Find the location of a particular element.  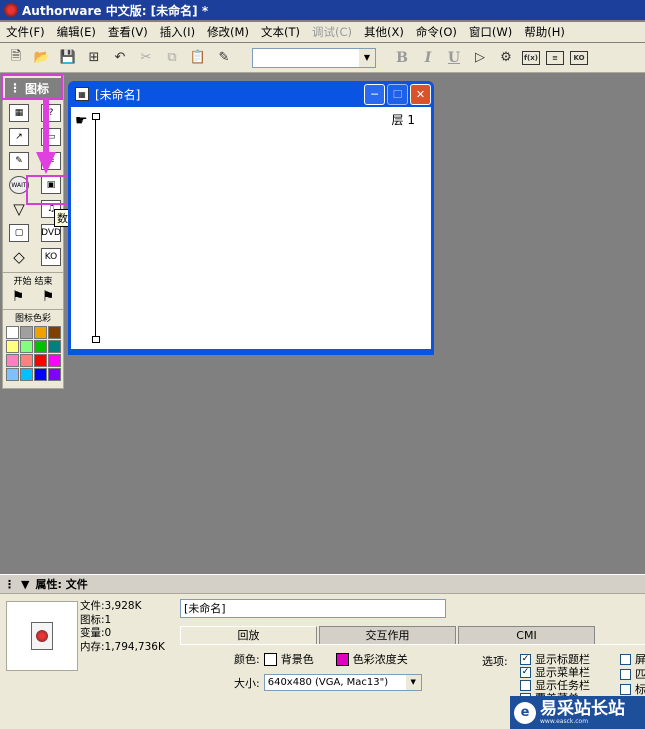

file-name-field: [未命名] is located at coordinates (313, 608).